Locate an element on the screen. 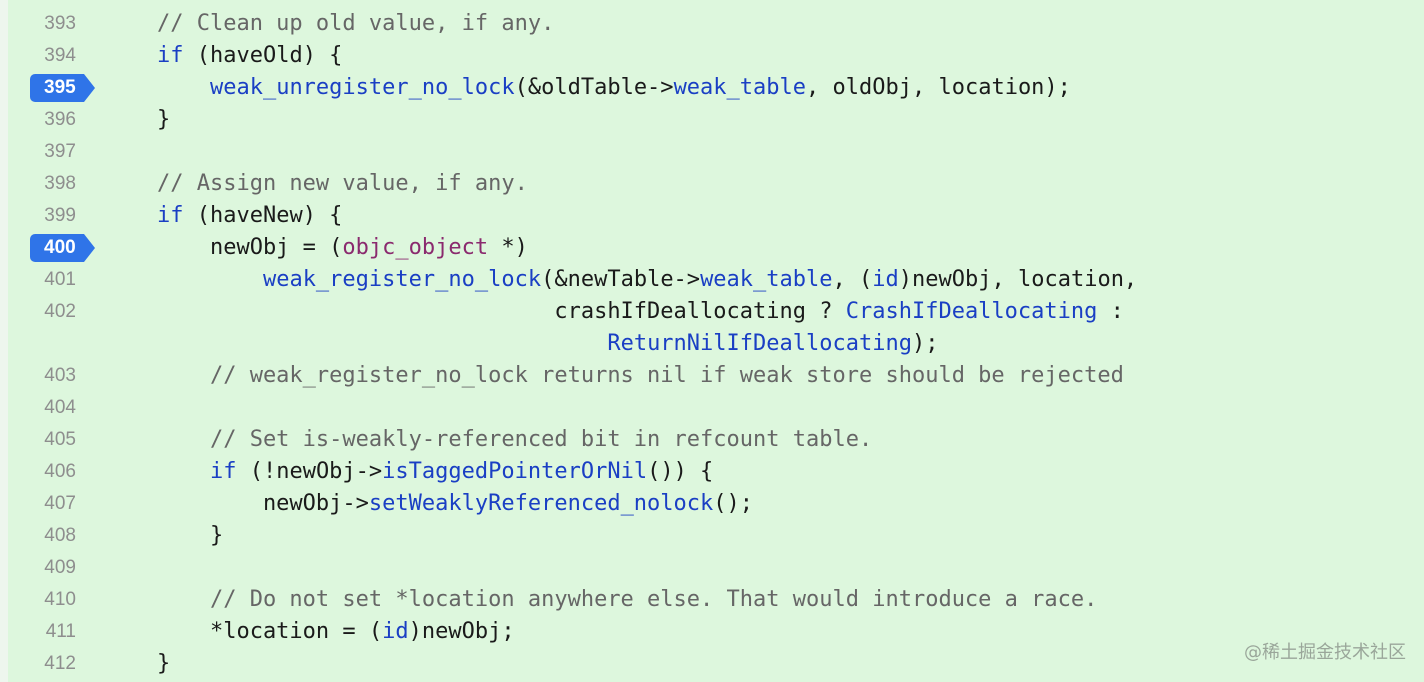 The height and width of the screenshot is (682, 1424). line-gutter: 394 is located at coordinates (62, 56).